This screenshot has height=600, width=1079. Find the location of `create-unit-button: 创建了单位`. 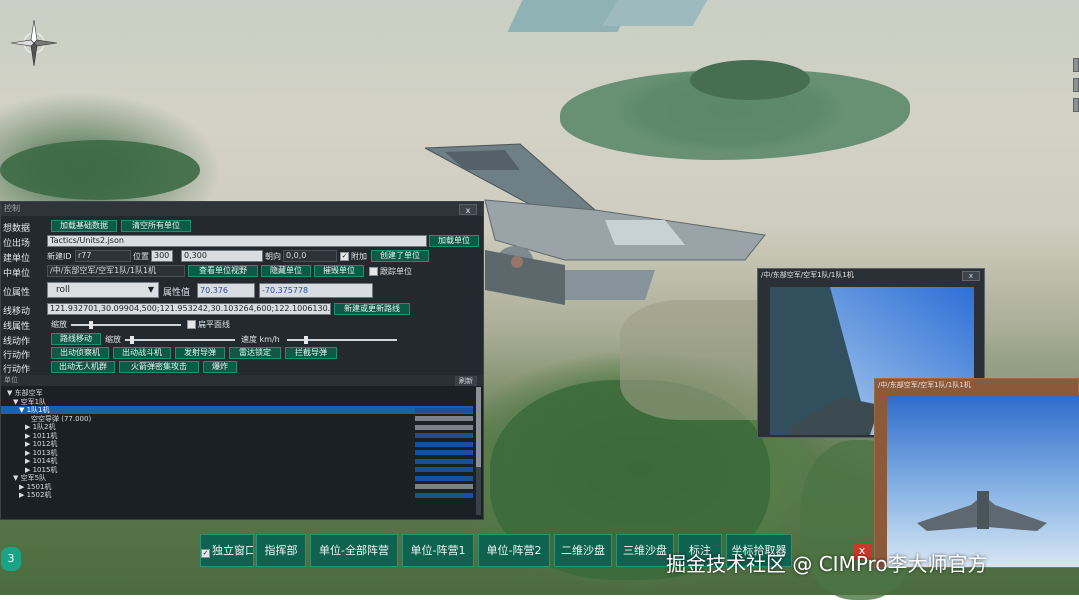

create-unit-button: 创建了单位 is located at coordinates (400, 256).